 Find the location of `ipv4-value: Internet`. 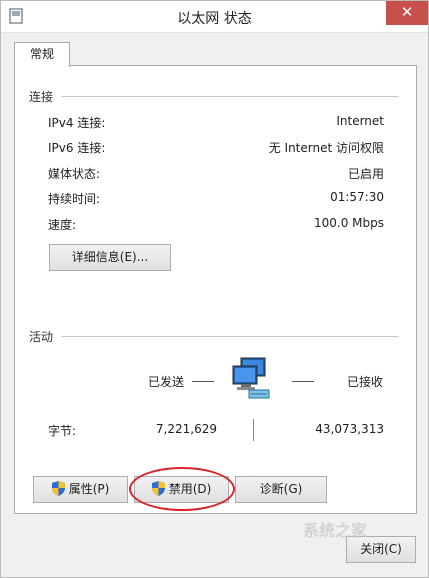

ipv4-value: Internet is located at coordinates (360, 121).